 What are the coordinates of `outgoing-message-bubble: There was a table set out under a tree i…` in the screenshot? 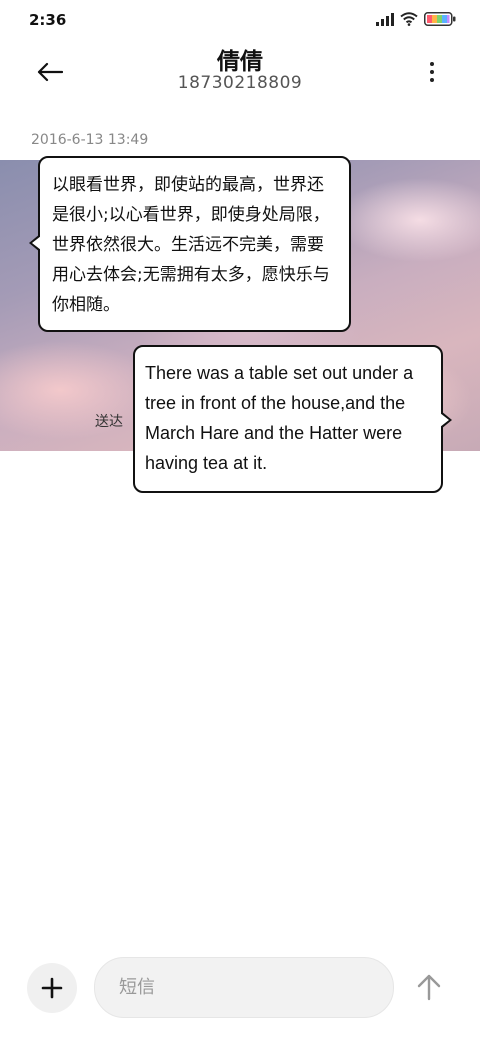 It's located at (292, 419).